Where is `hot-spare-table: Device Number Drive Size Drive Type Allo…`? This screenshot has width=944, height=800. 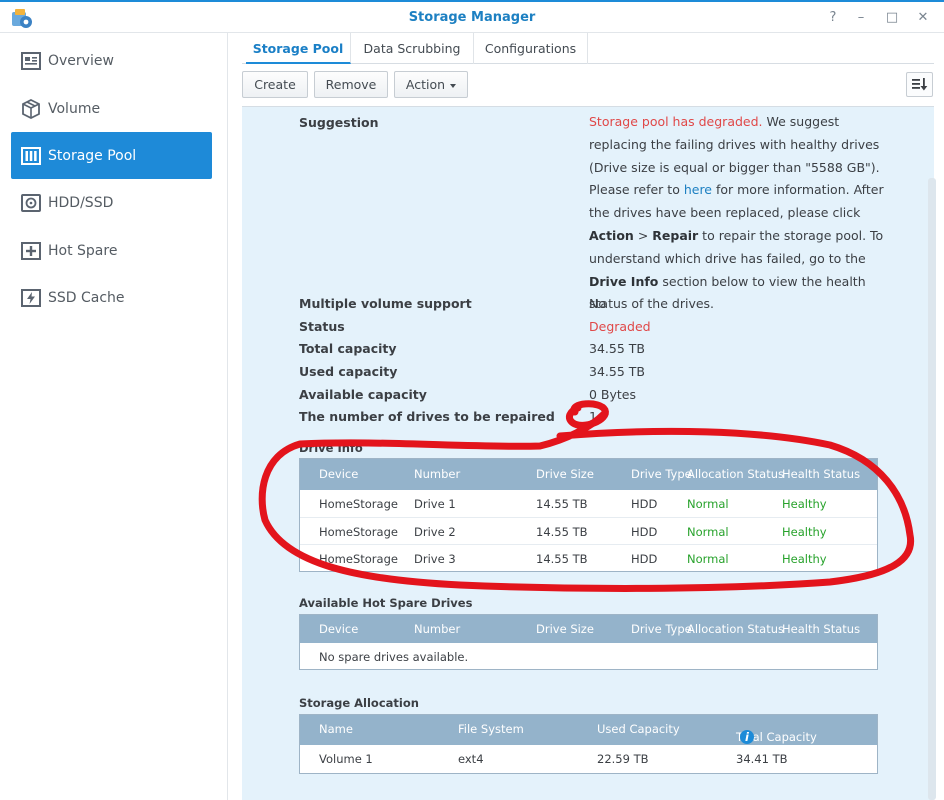 hot-spare-table: Device Number Drive Size Drive Type Allo… is located at coordinates (588, 642).